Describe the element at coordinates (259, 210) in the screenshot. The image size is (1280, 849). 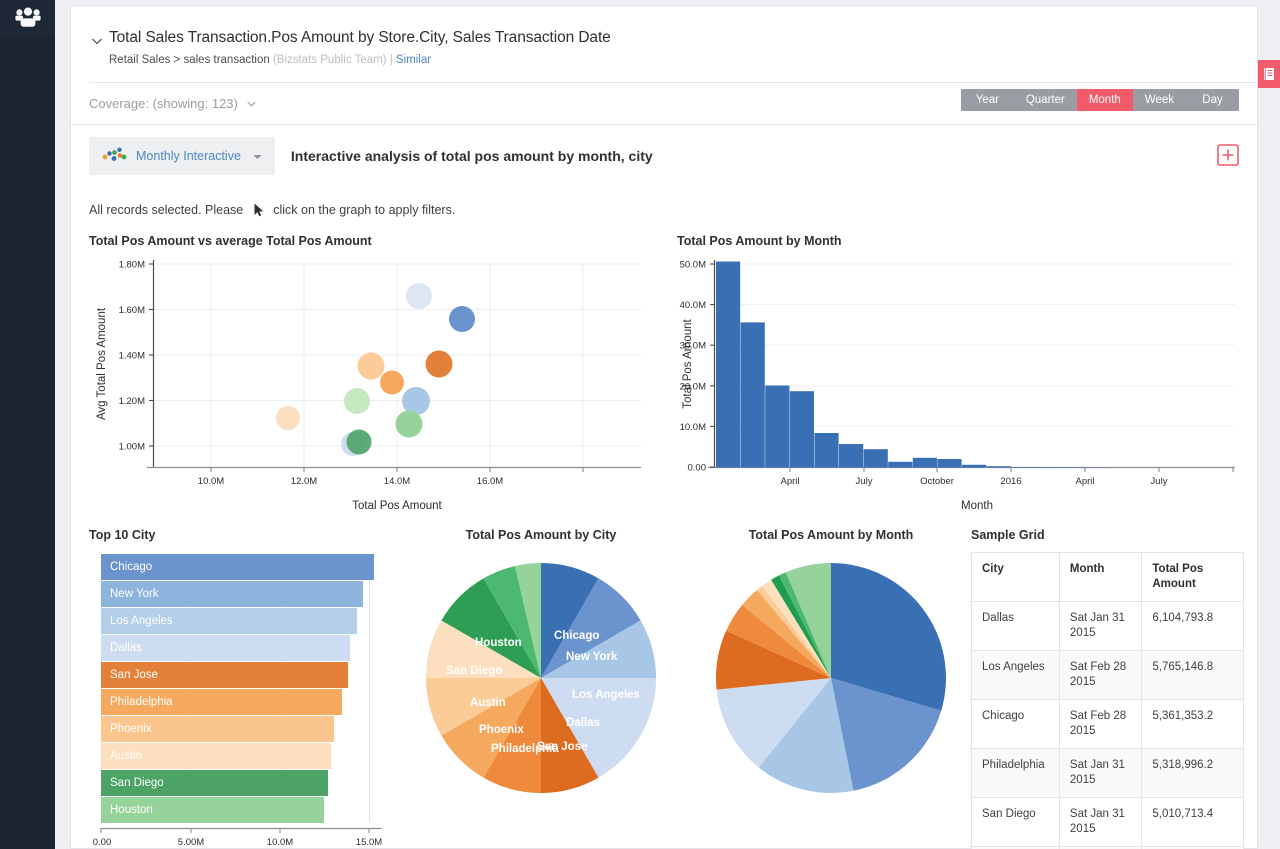
I see `mouse-pointer-icon` at that location.